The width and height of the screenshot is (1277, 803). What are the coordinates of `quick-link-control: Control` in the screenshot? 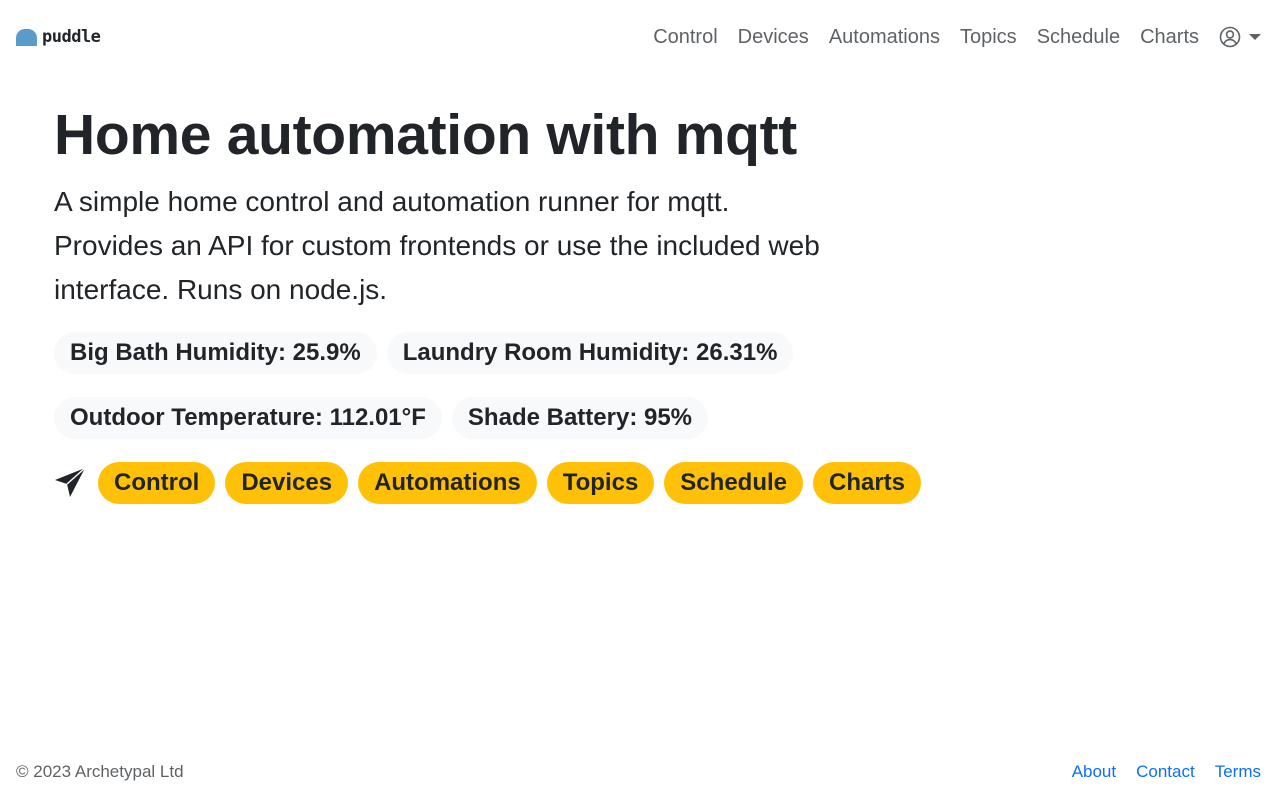 It's located at (157, 483).